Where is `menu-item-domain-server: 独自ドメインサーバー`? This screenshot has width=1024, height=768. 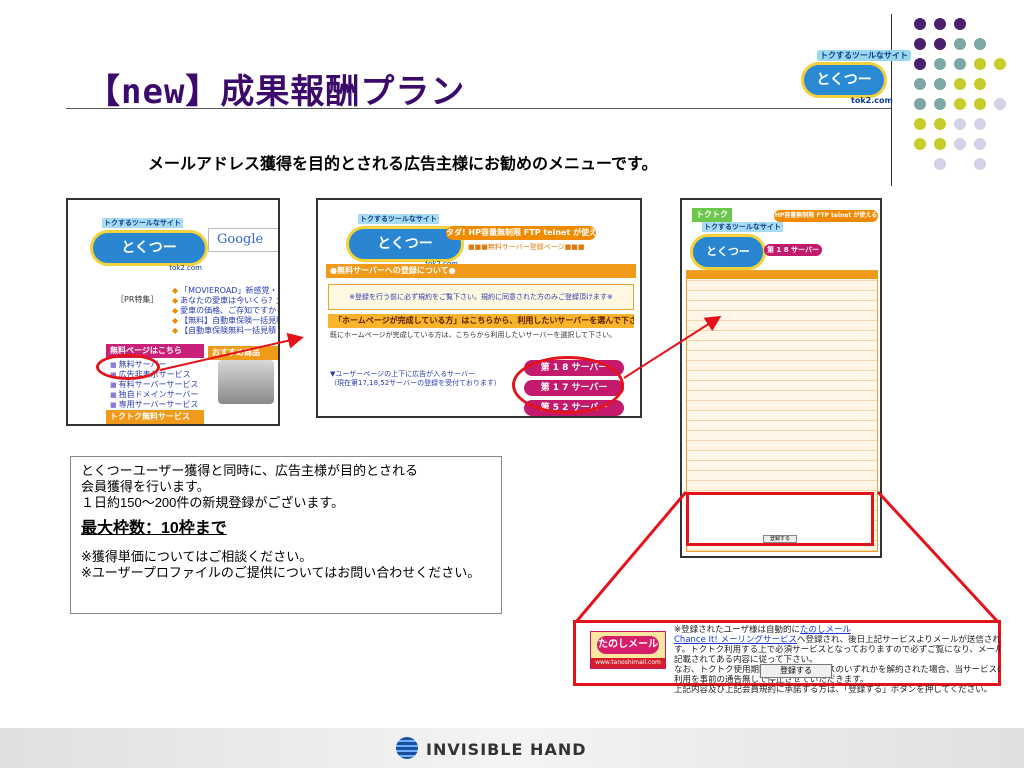 menu-item-domain-server: 独自ドメインサーバー is located at coordinates (154, 395).